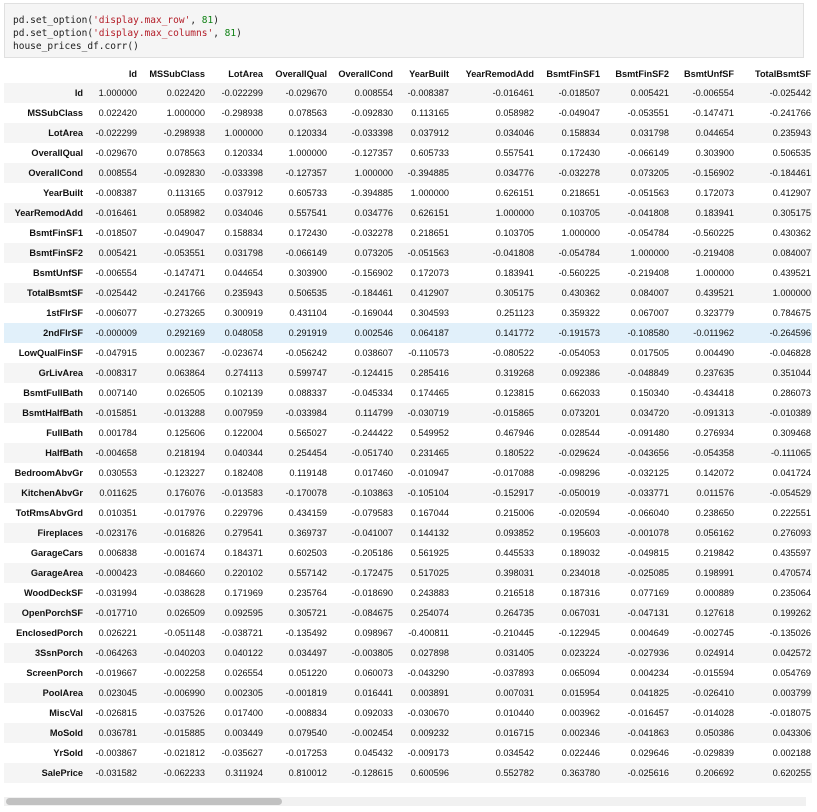  What do you see at coordinates (117, 693) in the screenshot?
I see `table-cell: 0.023045` at bounding box center [117, 693].